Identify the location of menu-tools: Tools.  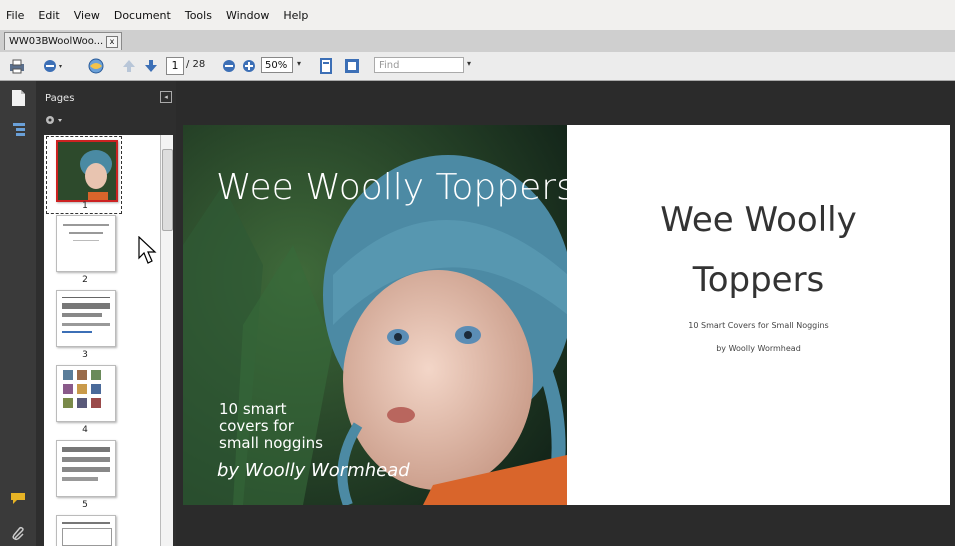
(198, 15).